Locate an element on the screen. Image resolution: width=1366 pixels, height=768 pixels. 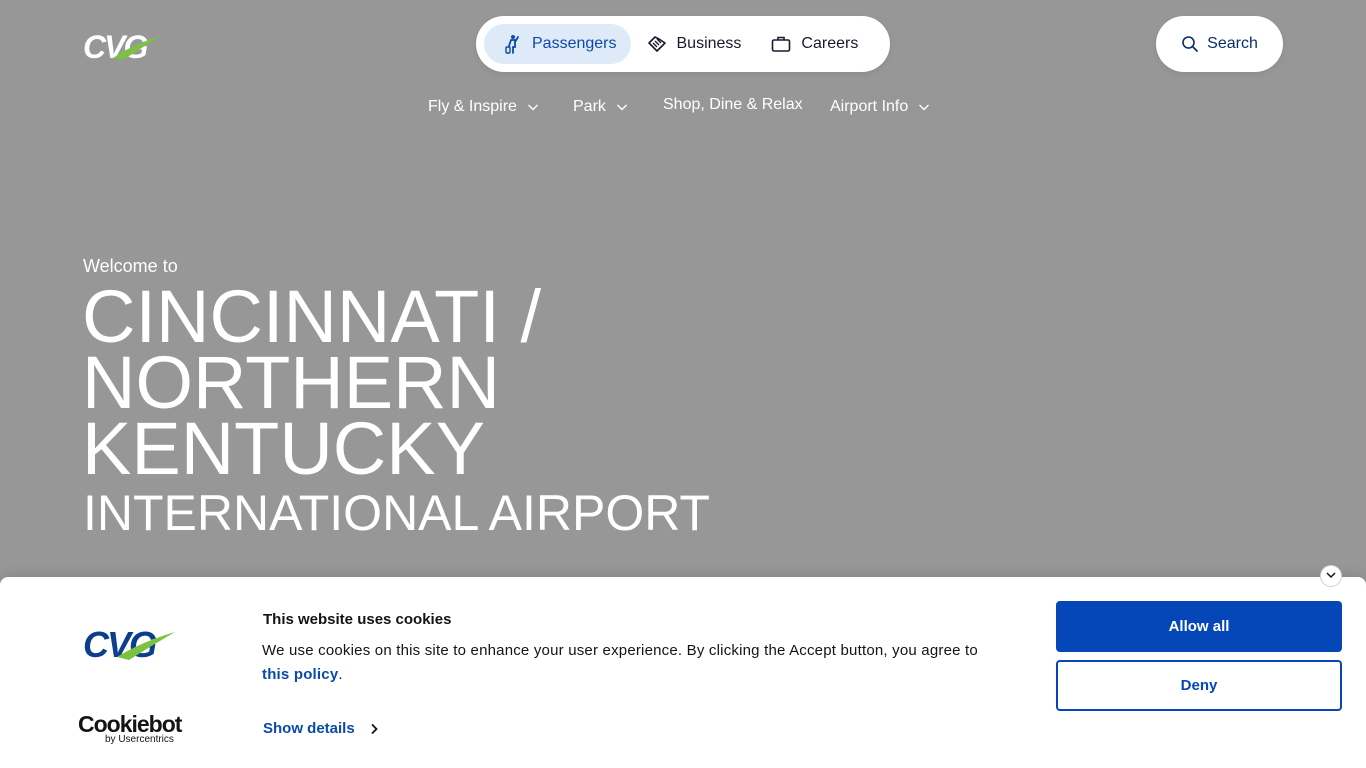
audience-tab-business: Business is located at coordinates (693, 44).